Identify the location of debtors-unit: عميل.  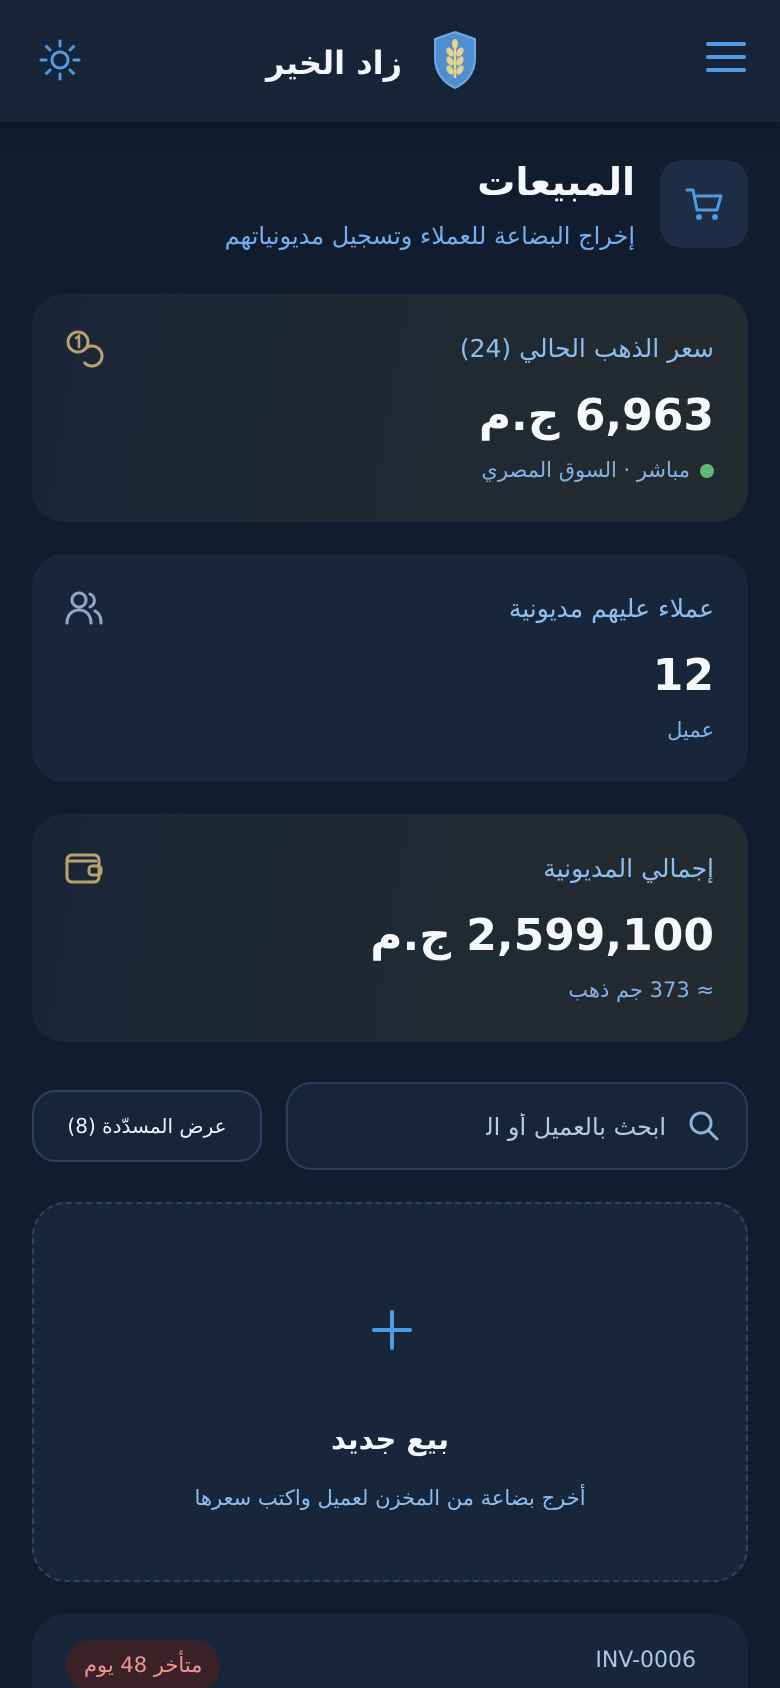
(690, 730).